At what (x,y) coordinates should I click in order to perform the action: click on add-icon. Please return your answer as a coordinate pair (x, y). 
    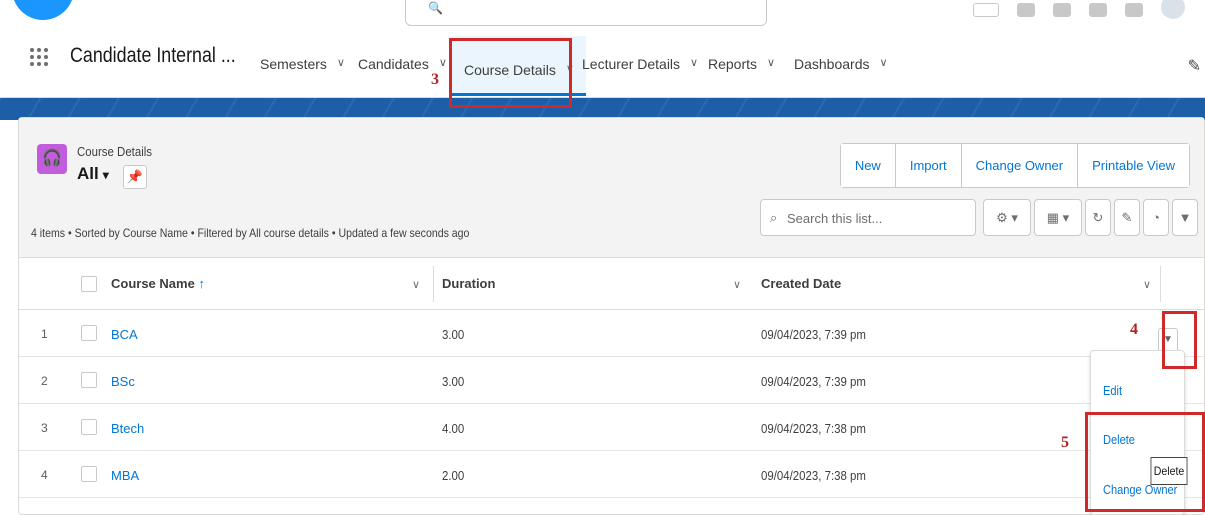
    Looking at the image, I should click on (1026, 10).